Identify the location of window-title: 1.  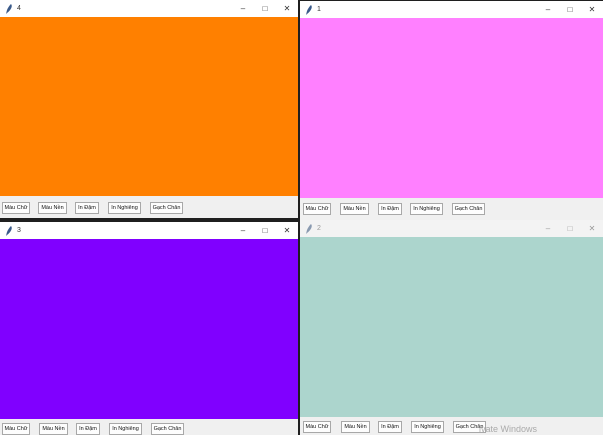
(319, 9).